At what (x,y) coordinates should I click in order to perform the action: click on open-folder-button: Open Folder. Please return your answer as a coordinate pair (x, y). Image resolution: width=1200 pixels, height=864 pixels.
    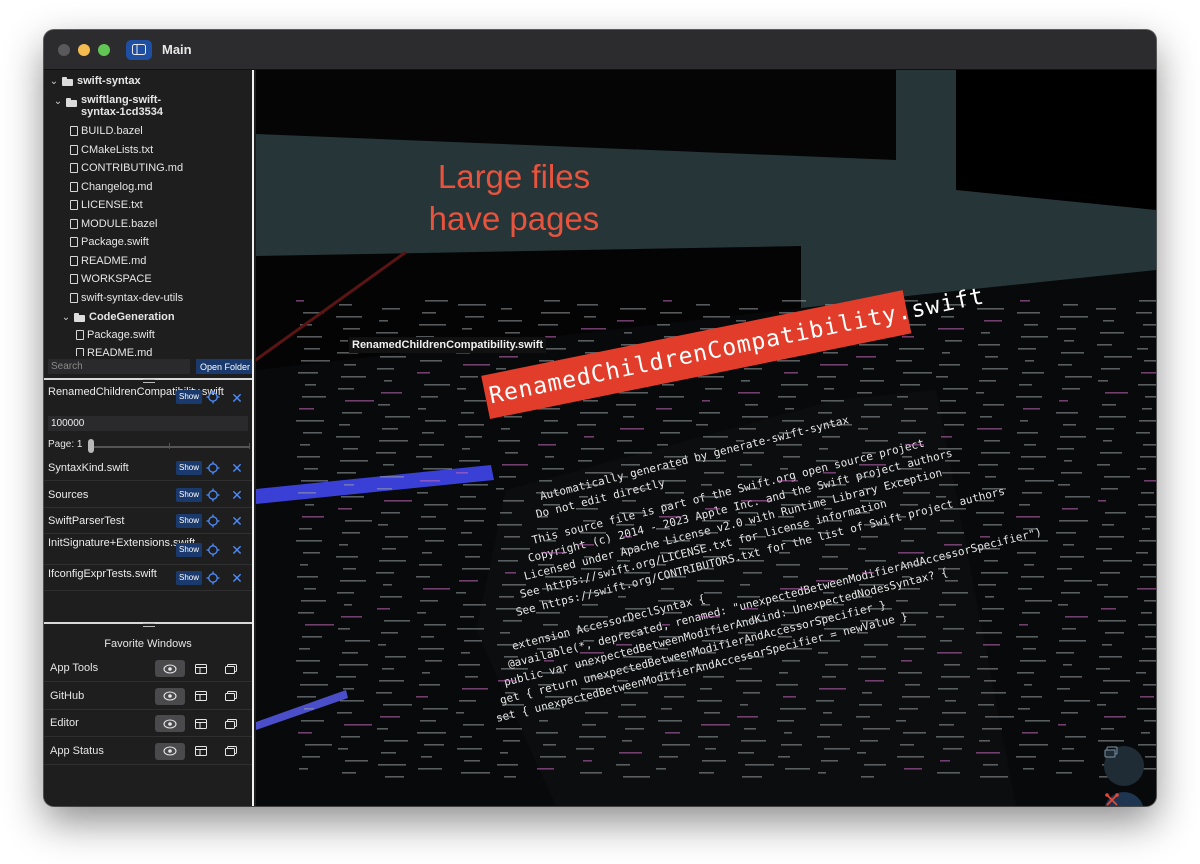
    Looking at the image, I should click on (224, 366).